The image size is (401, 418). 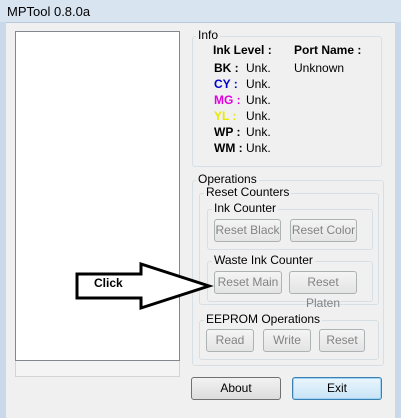 I want to click on ink-value-bk: Unk., so click(x=258, y=68).